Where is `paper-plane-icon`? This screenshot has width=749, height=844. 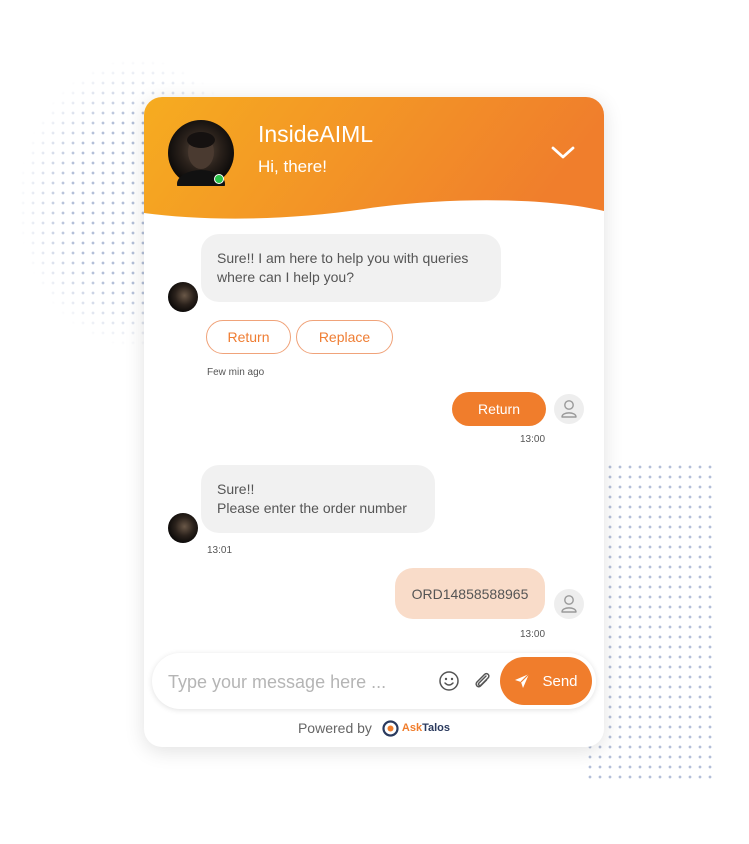 paper-plane-icon is located at coordinates (522, 680).